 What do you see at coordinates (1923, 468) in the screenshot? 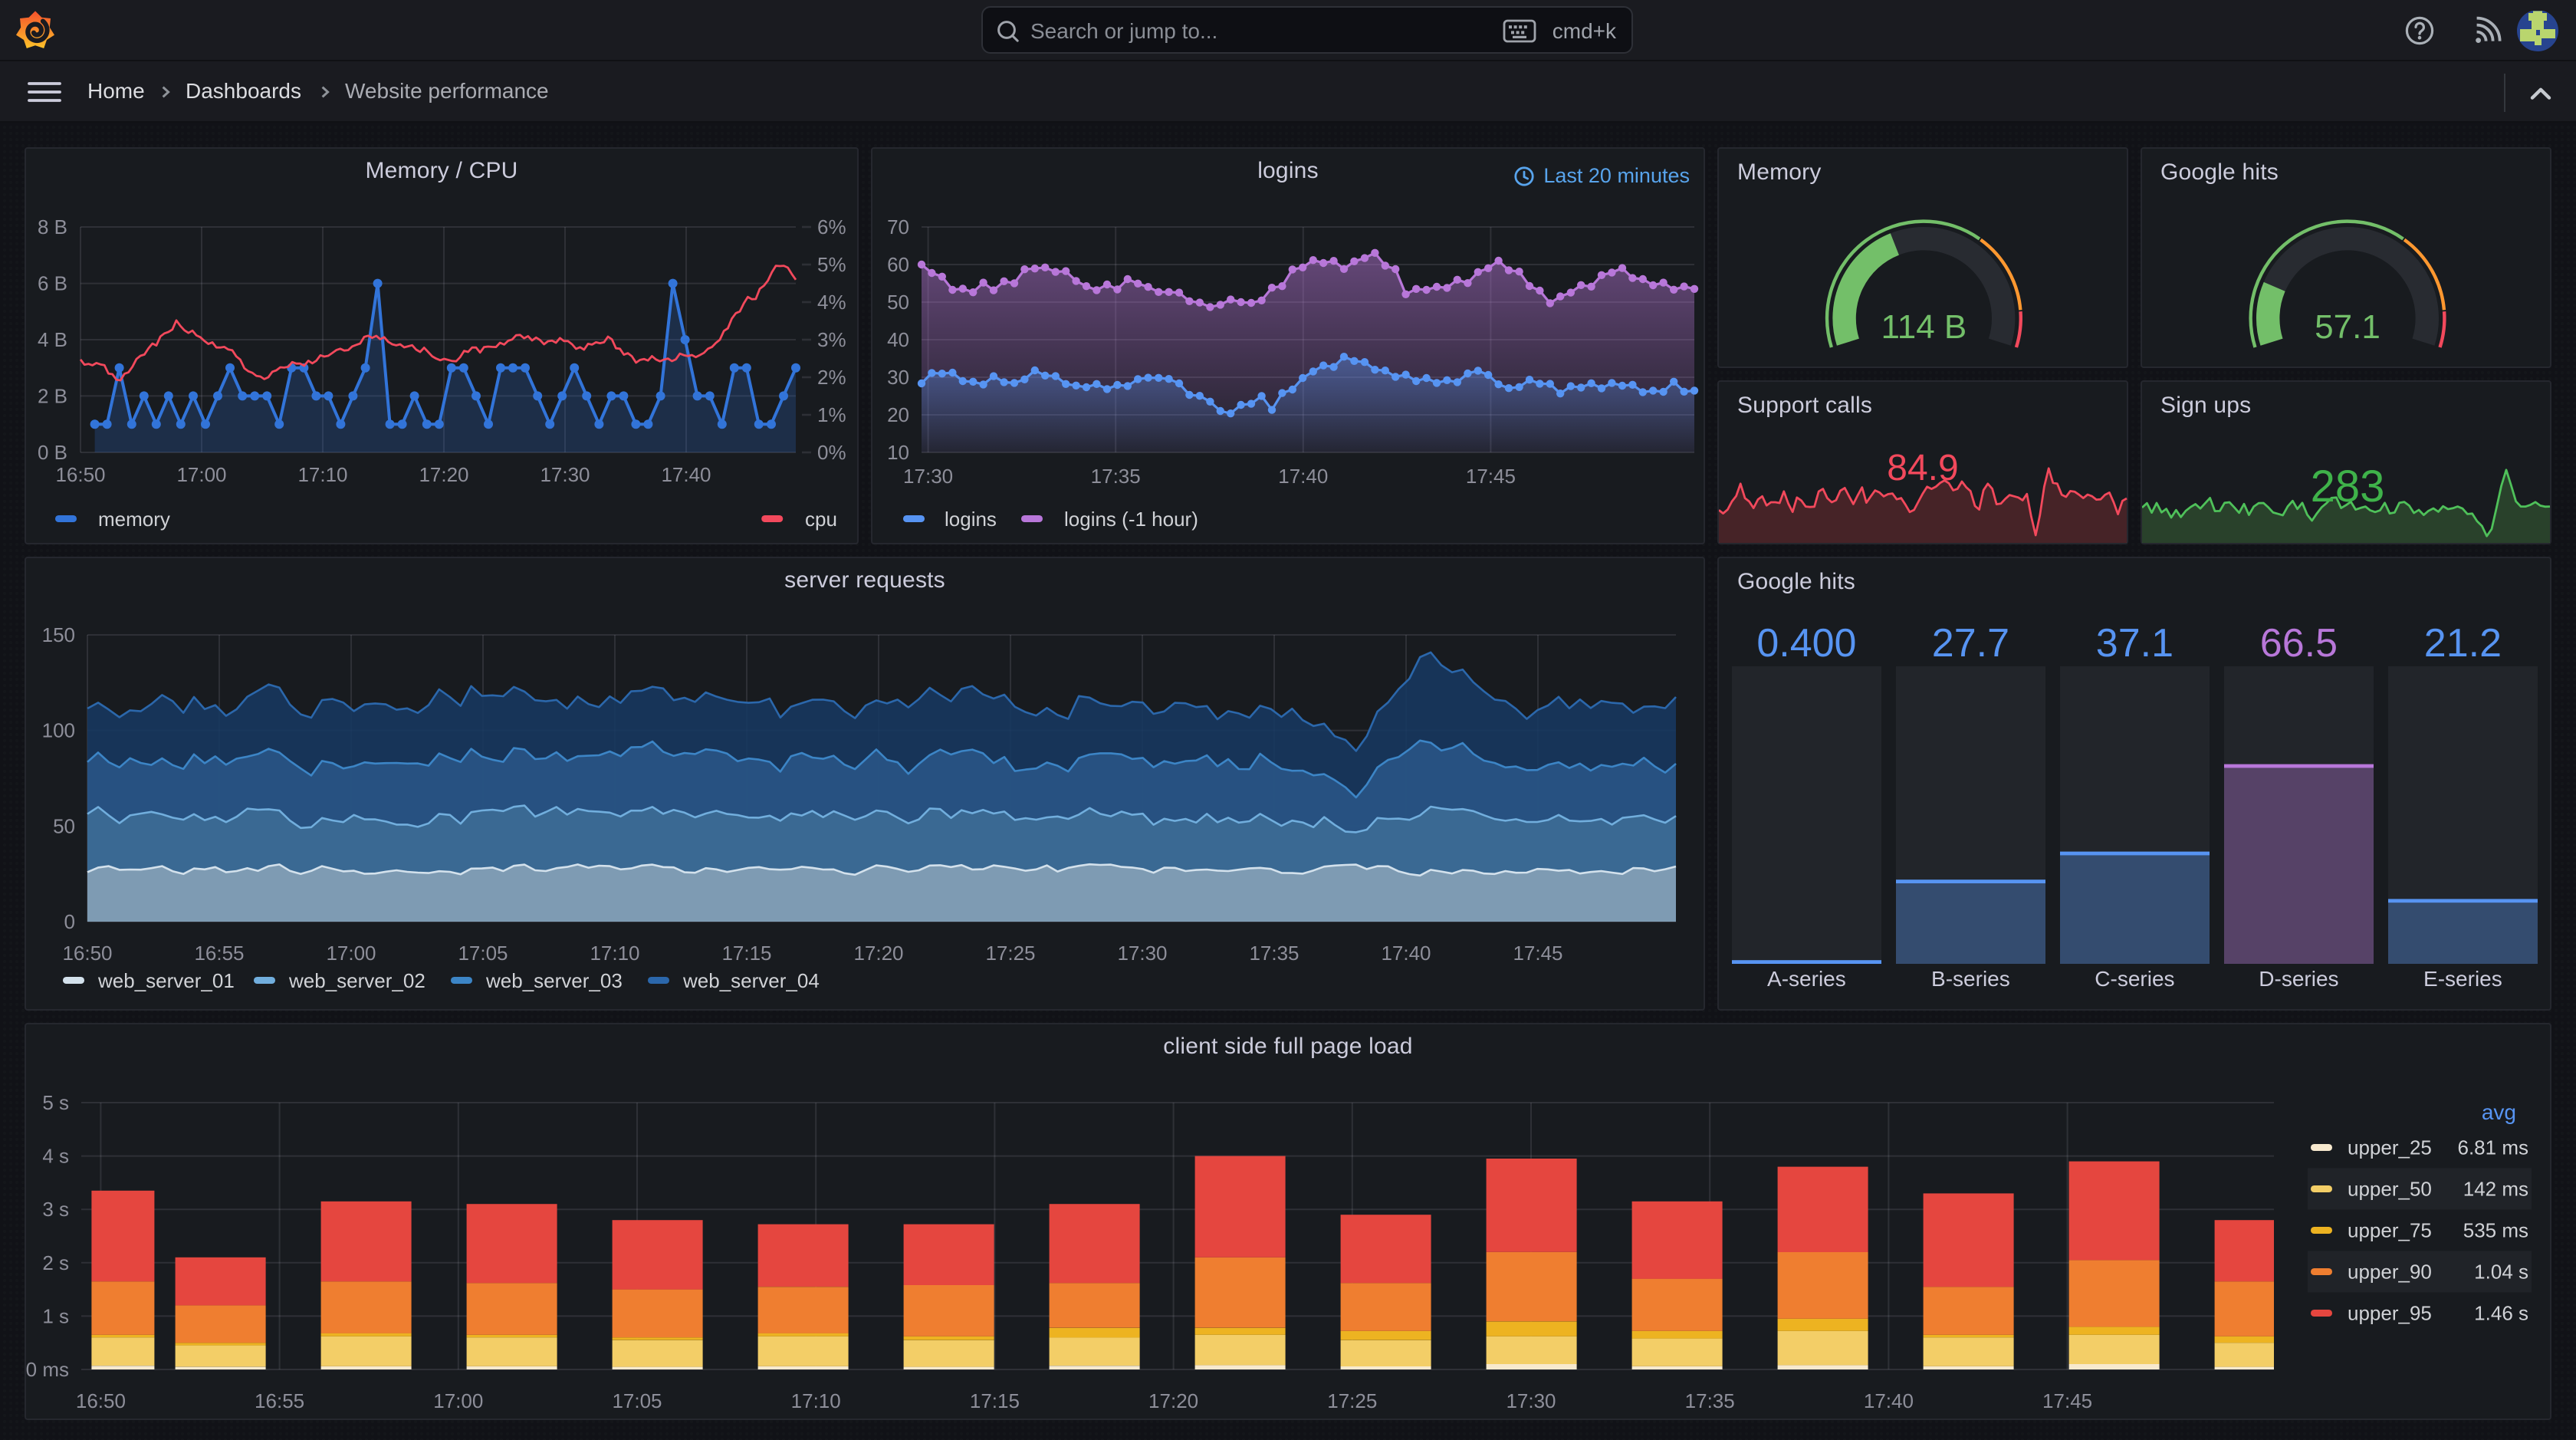
I see `svg-text: 84.9` at bounding box center [1923, 468].